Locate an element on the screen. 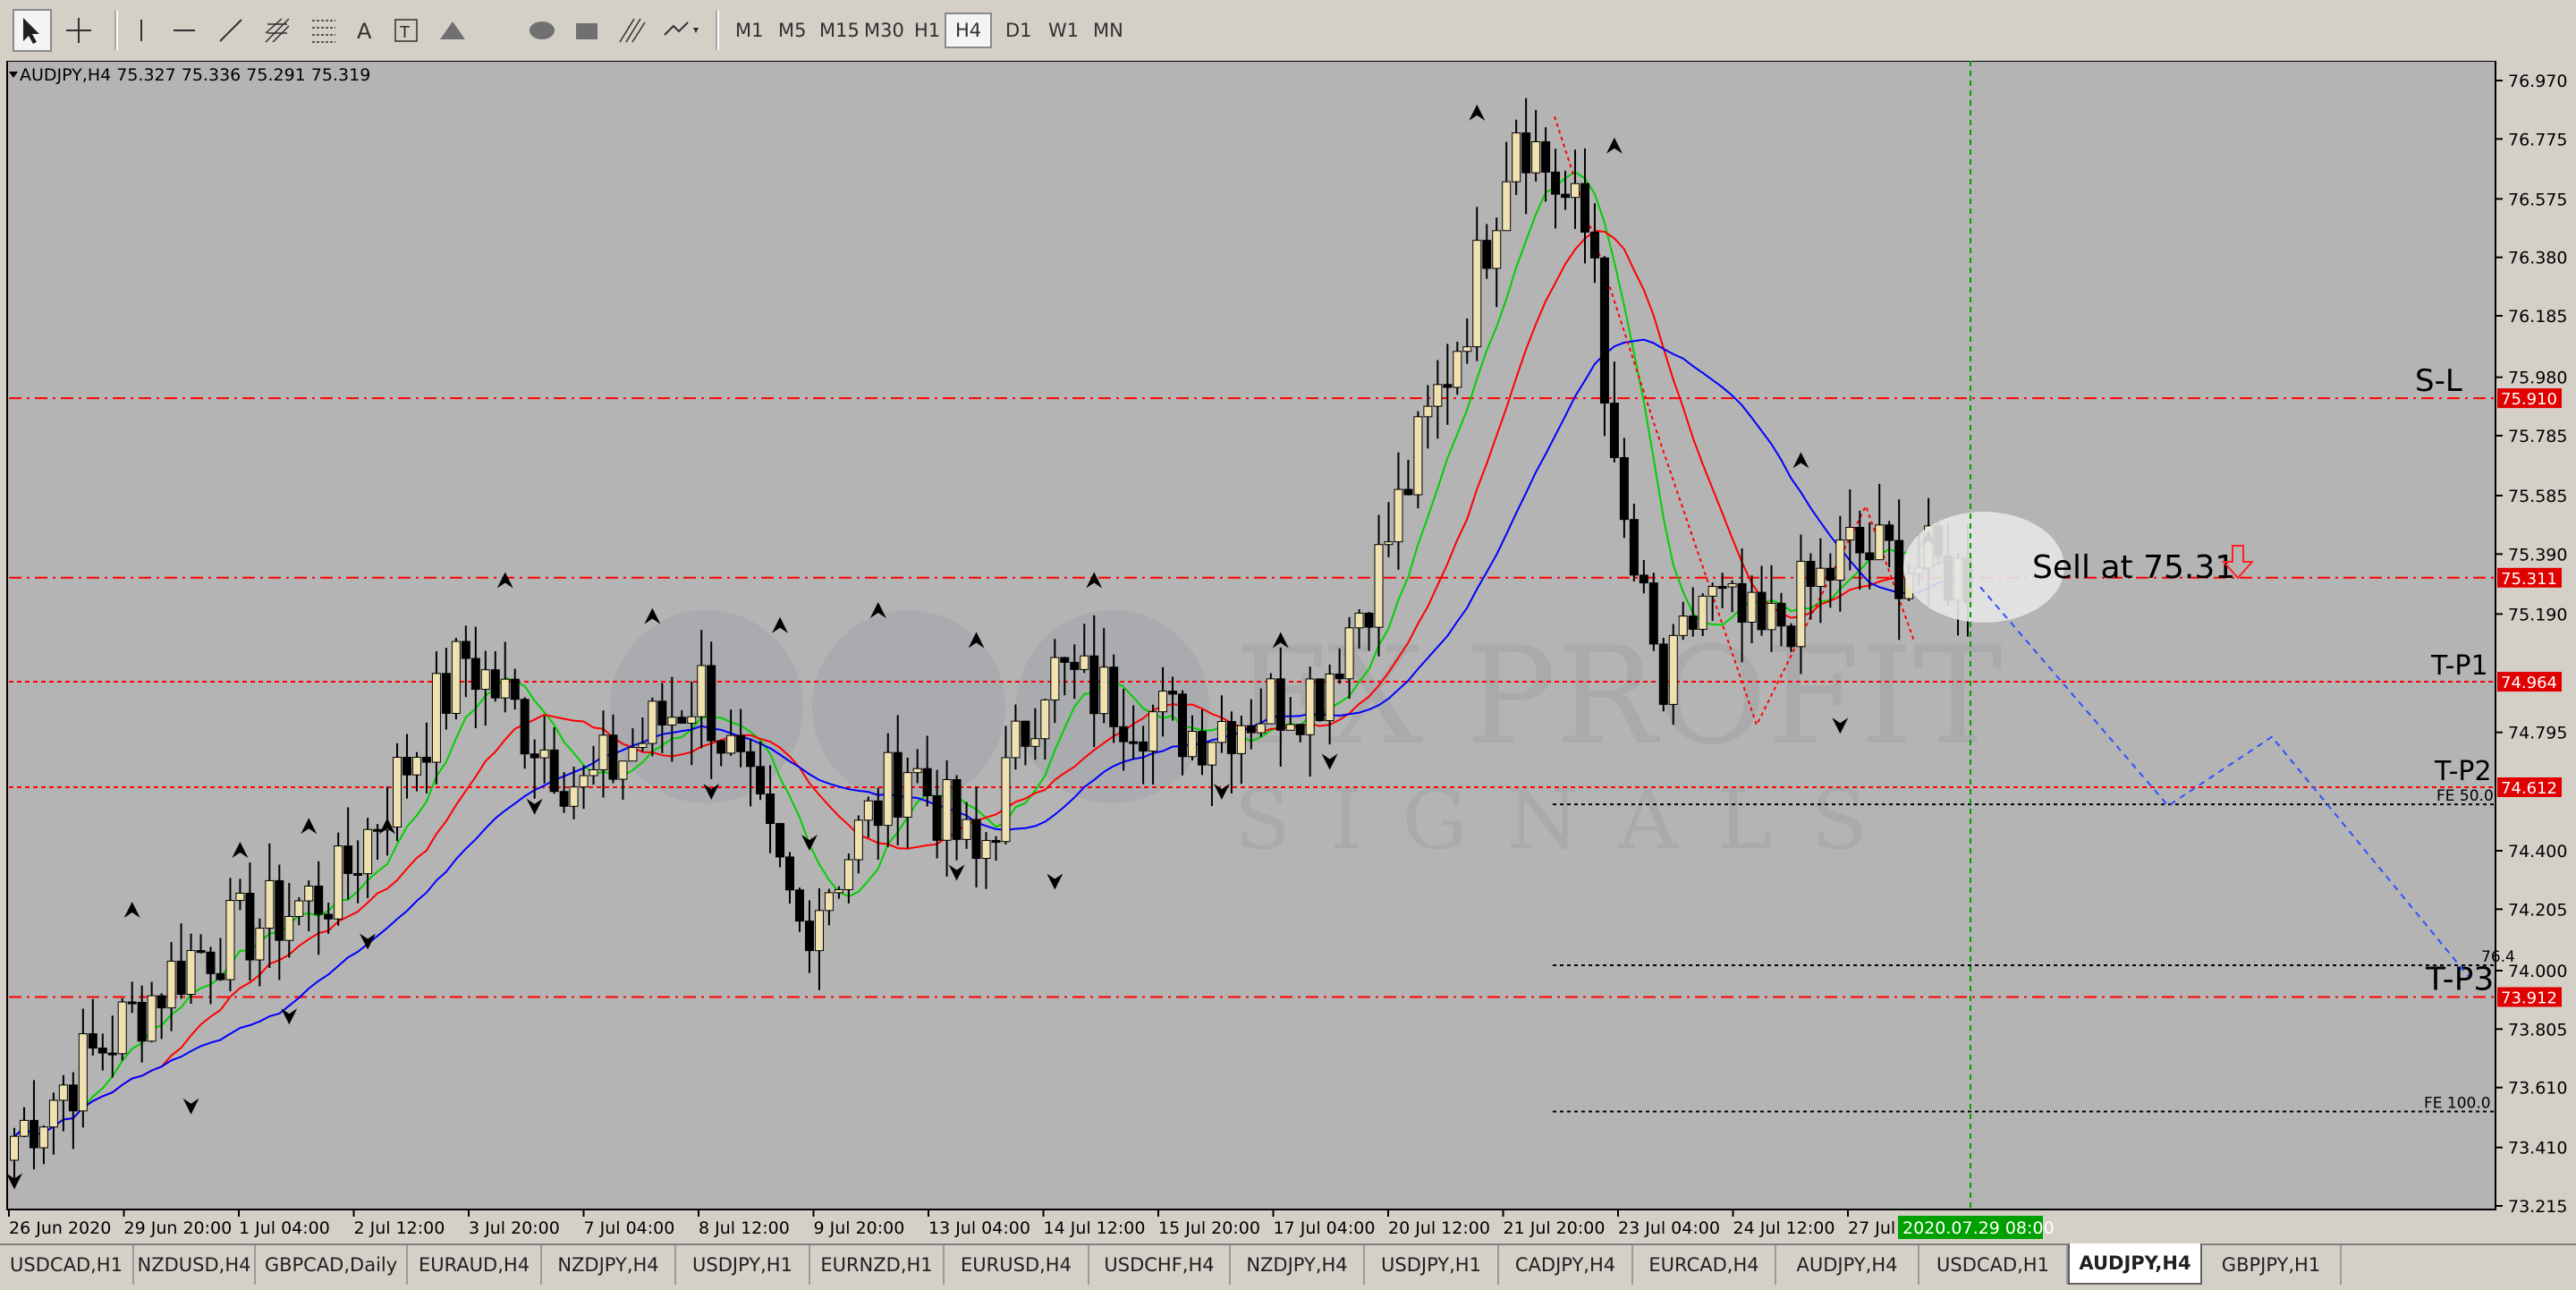  text-icon: A is located at coordinates (365, 30).